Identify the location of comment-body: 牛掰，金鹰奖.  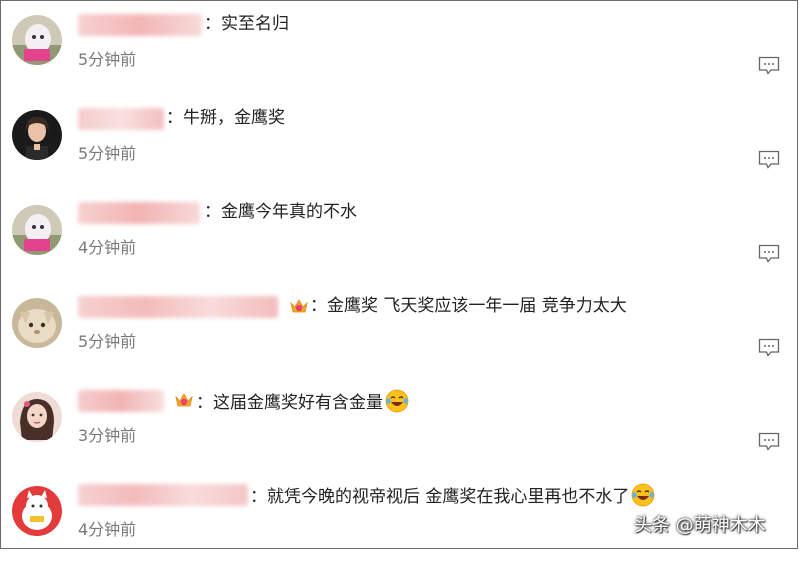
(234, 118).